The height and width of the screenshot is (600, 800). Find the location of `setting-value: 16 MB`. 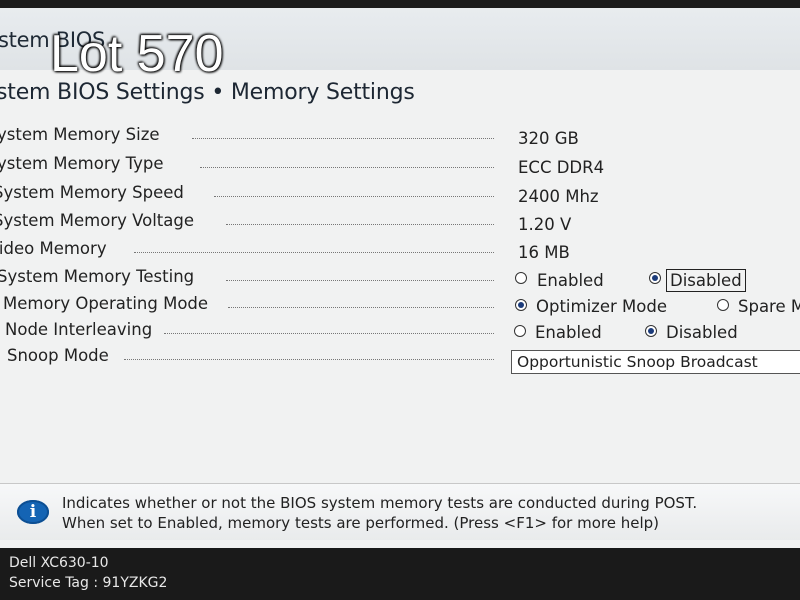

setting-value: 16 MB is located at coordinates (544, 252).